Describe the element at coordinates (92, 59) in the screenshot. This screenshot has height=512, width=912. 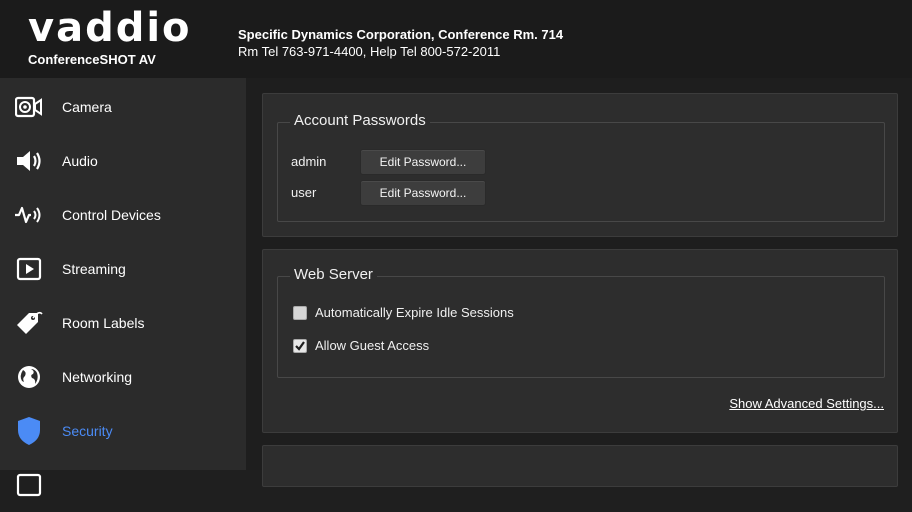
I see `product-name: ConferenceSHOT AV` at that location.